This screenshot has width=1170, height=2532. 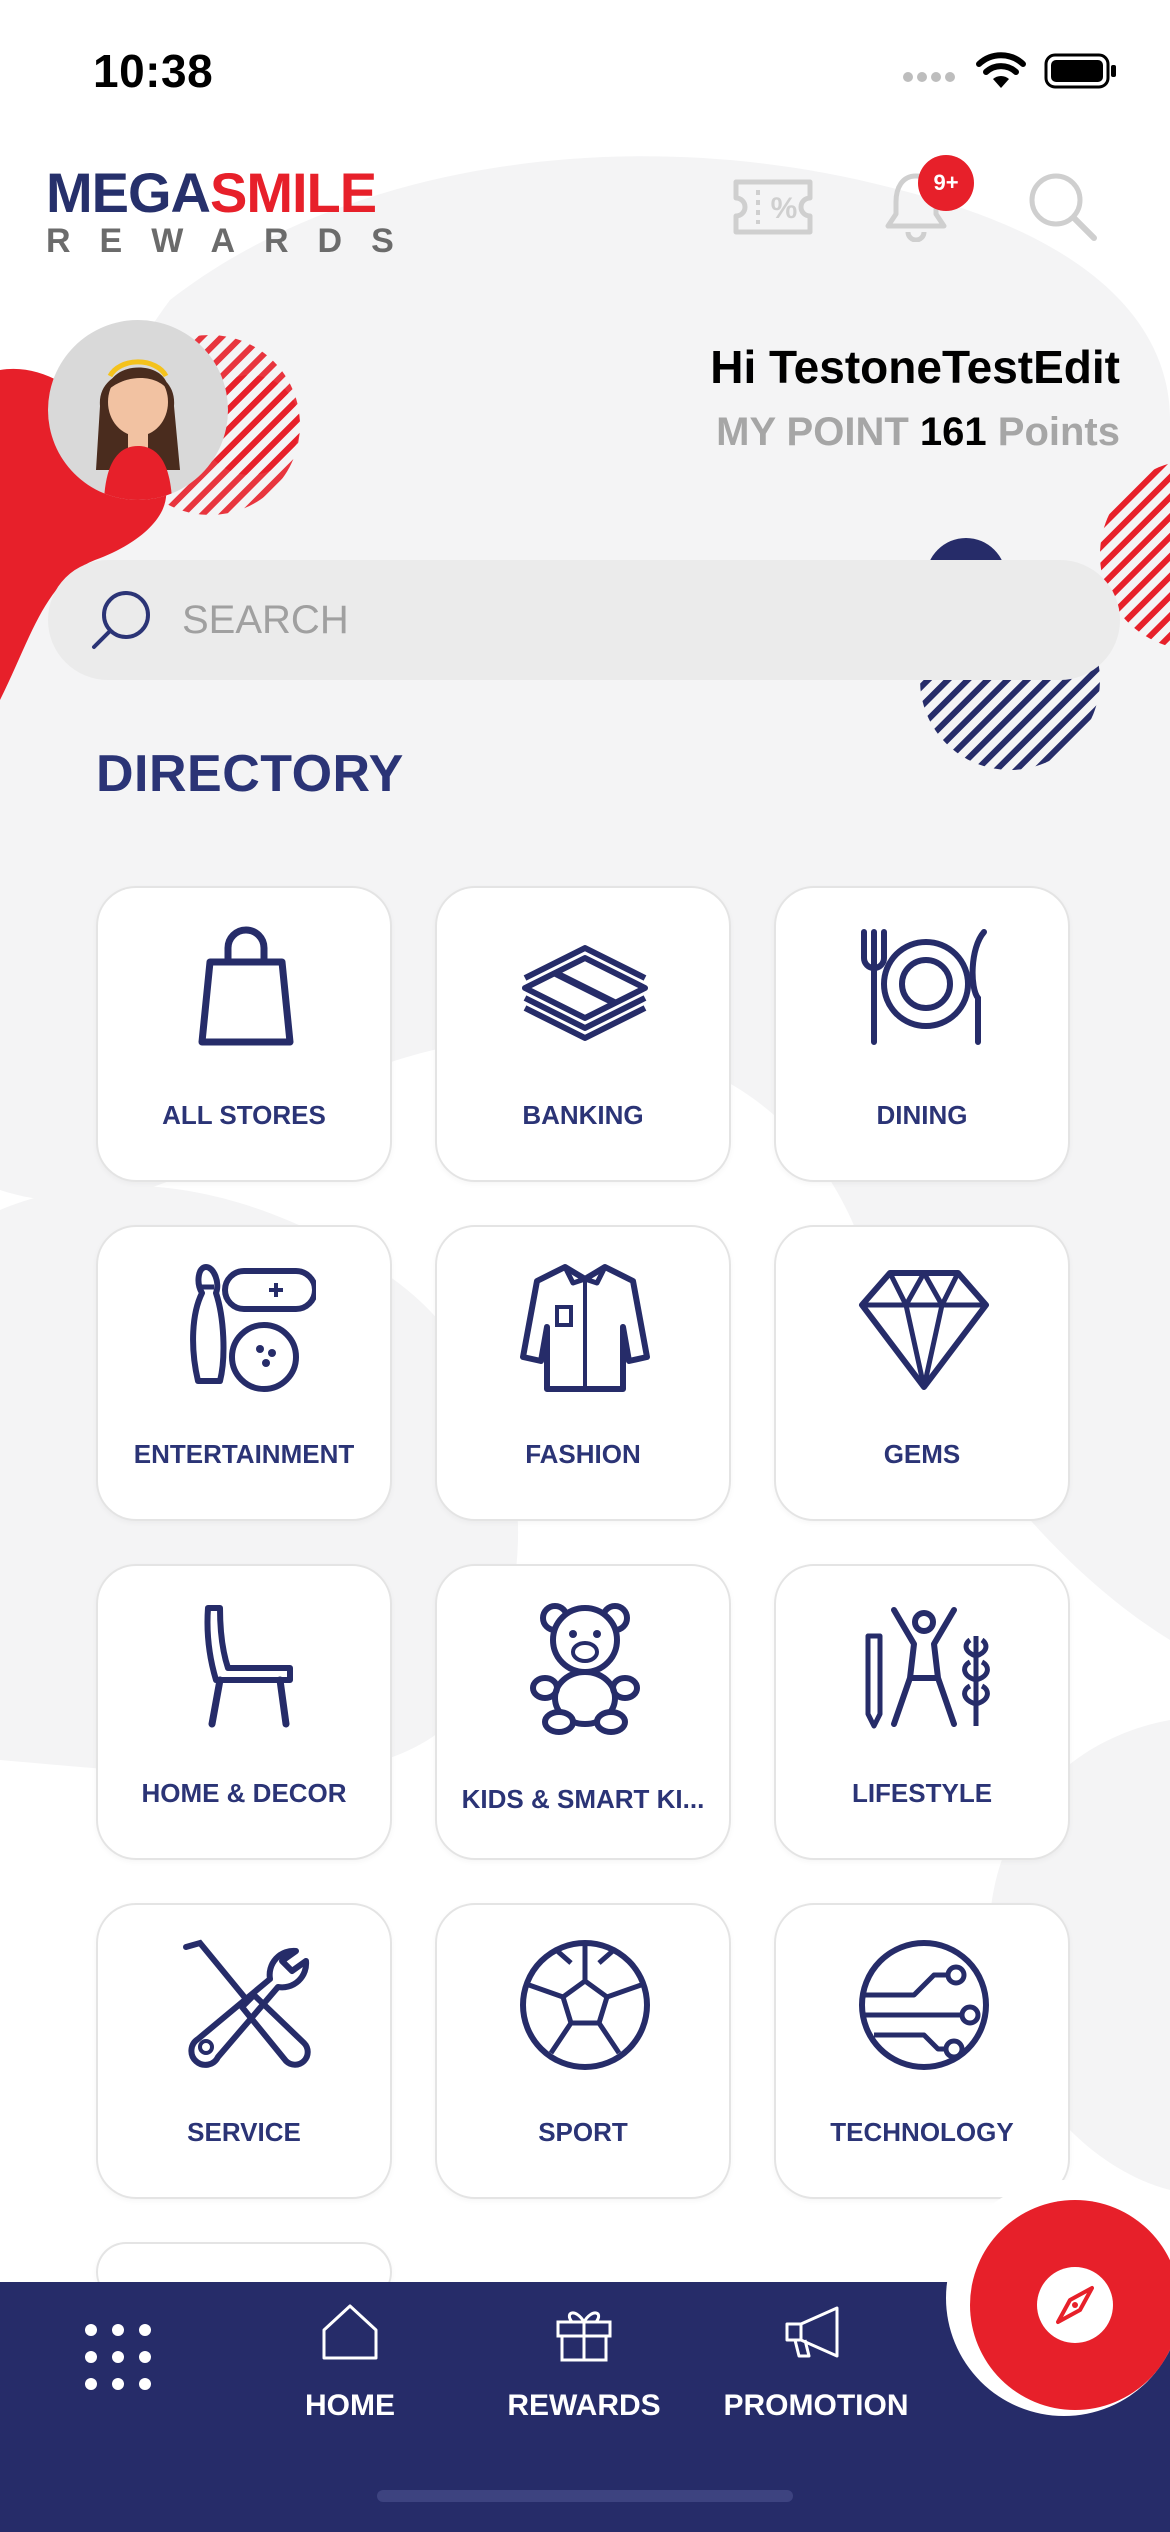 What do you see at coordinates (924, 1330) in the screenshot?
I see `diamond-icon` at bounding box center [924, 1330].